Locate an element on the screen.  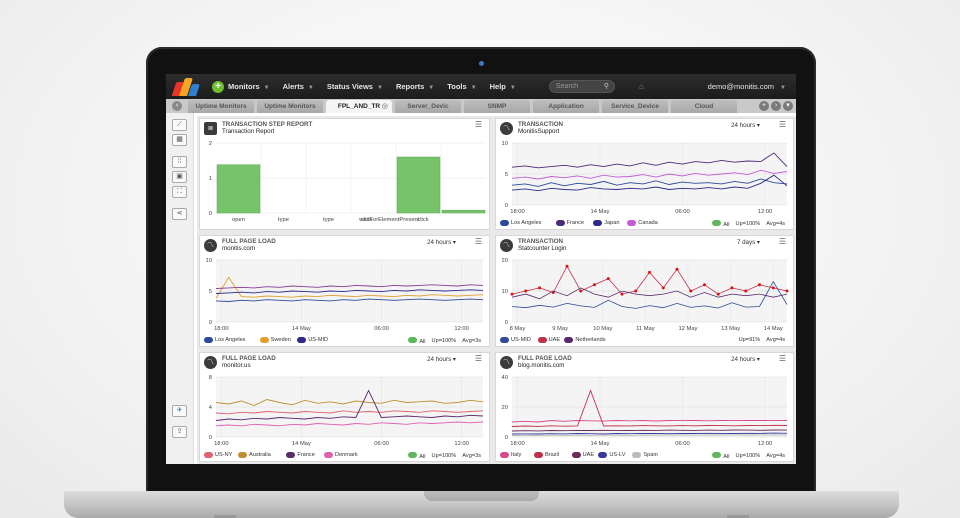
tab-fpl-and-tr: FPL_AND_TR ◎ is located at coordinates (359, 106).